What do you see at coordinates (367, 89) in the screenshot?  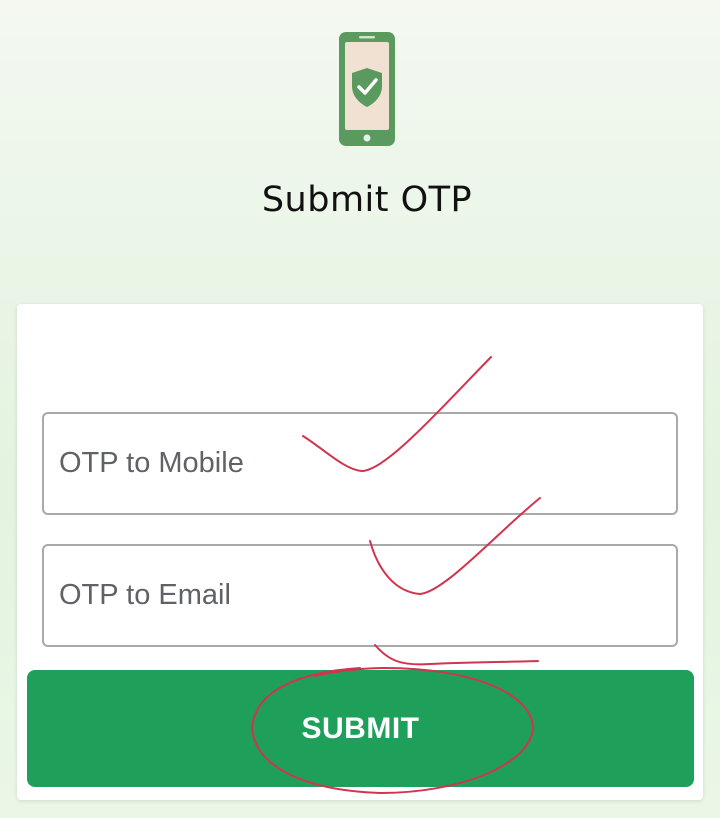 I see `phone-shield-check-icon` at bounding box center [367, 89].